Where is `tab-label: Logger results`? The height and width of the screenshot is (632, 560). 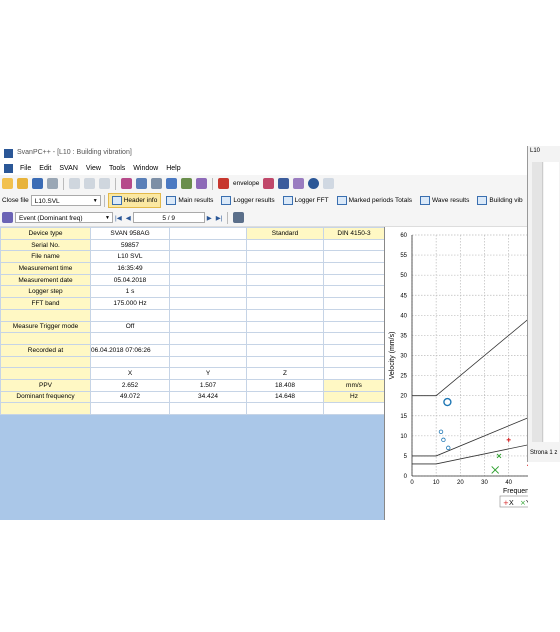
tab-label: Logger results is located at coordinates (254, 200).